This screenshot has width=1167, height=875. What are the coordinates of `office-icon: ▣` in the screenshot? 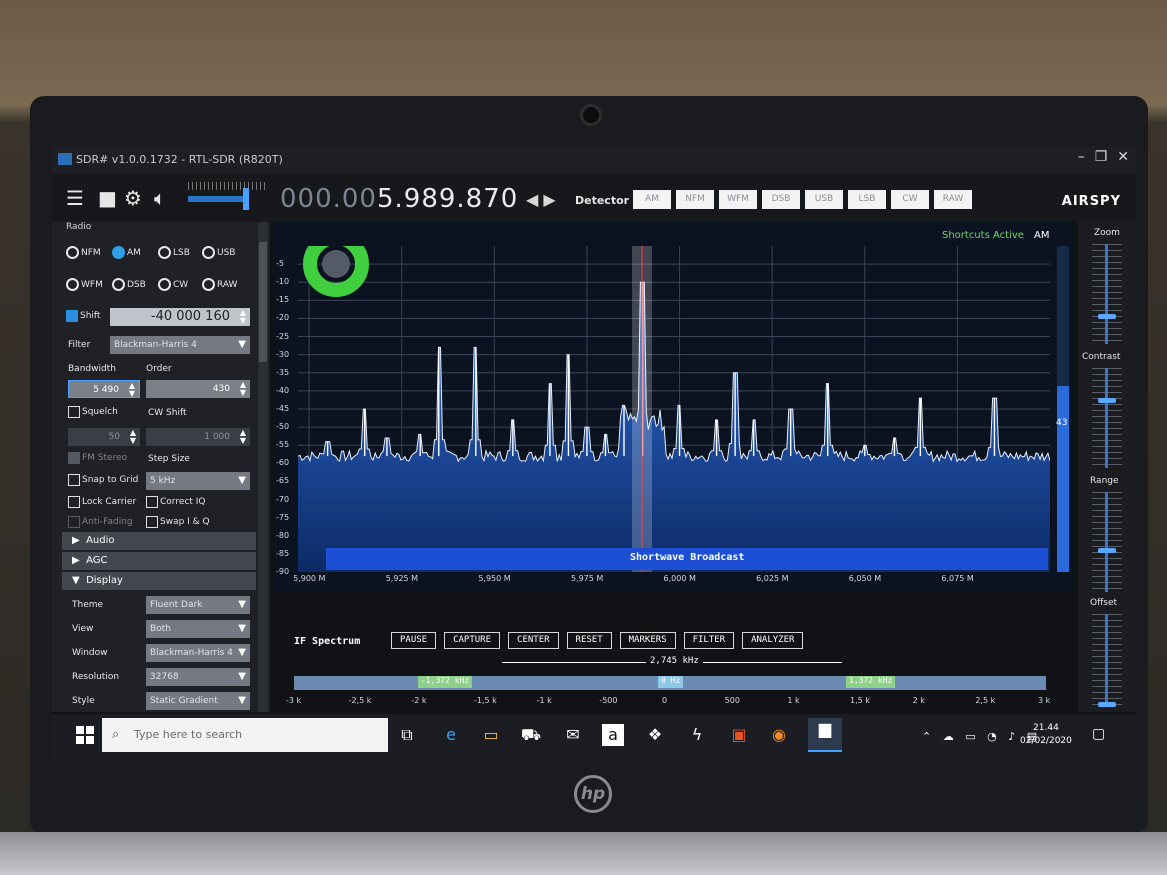 It's located at (739, 735).